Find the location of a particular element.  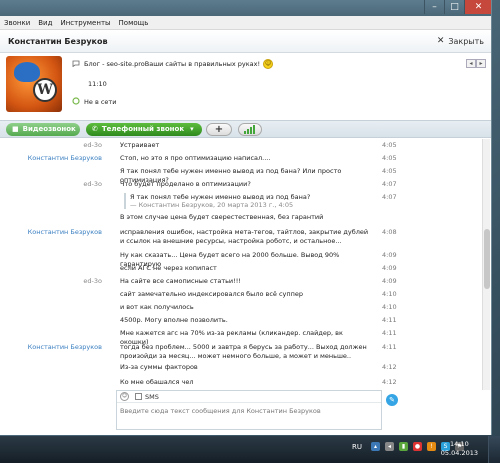

maximize-button: □ is located at coordinates (454, 7).